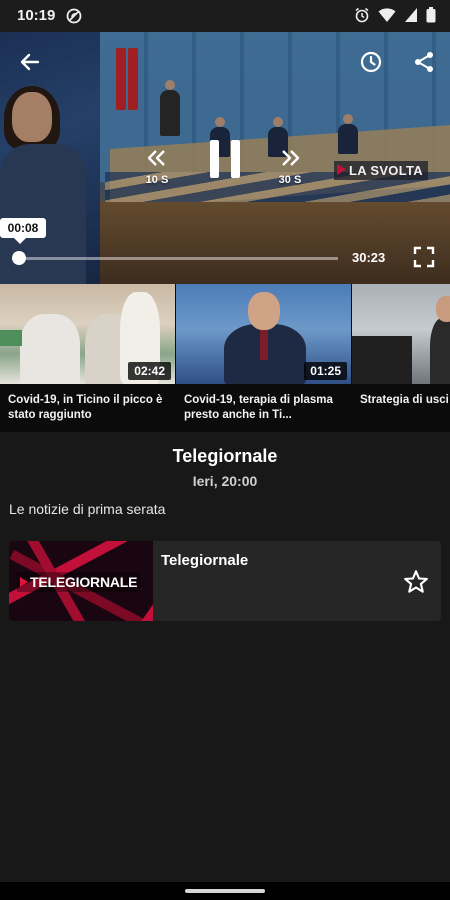 This screenshot has height=900, width=450. What do you see at coordinates (401, 334) in the screenshot?
I see `related-thumbnail` at bounding box center [401, 334].